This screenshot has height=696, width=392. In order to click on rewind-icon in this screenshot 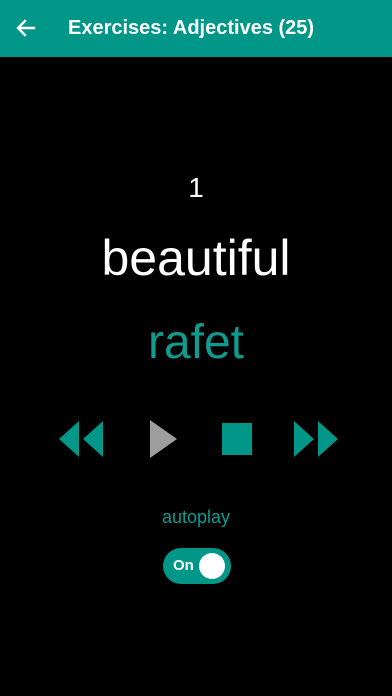, I will do `click(81, 439)`.